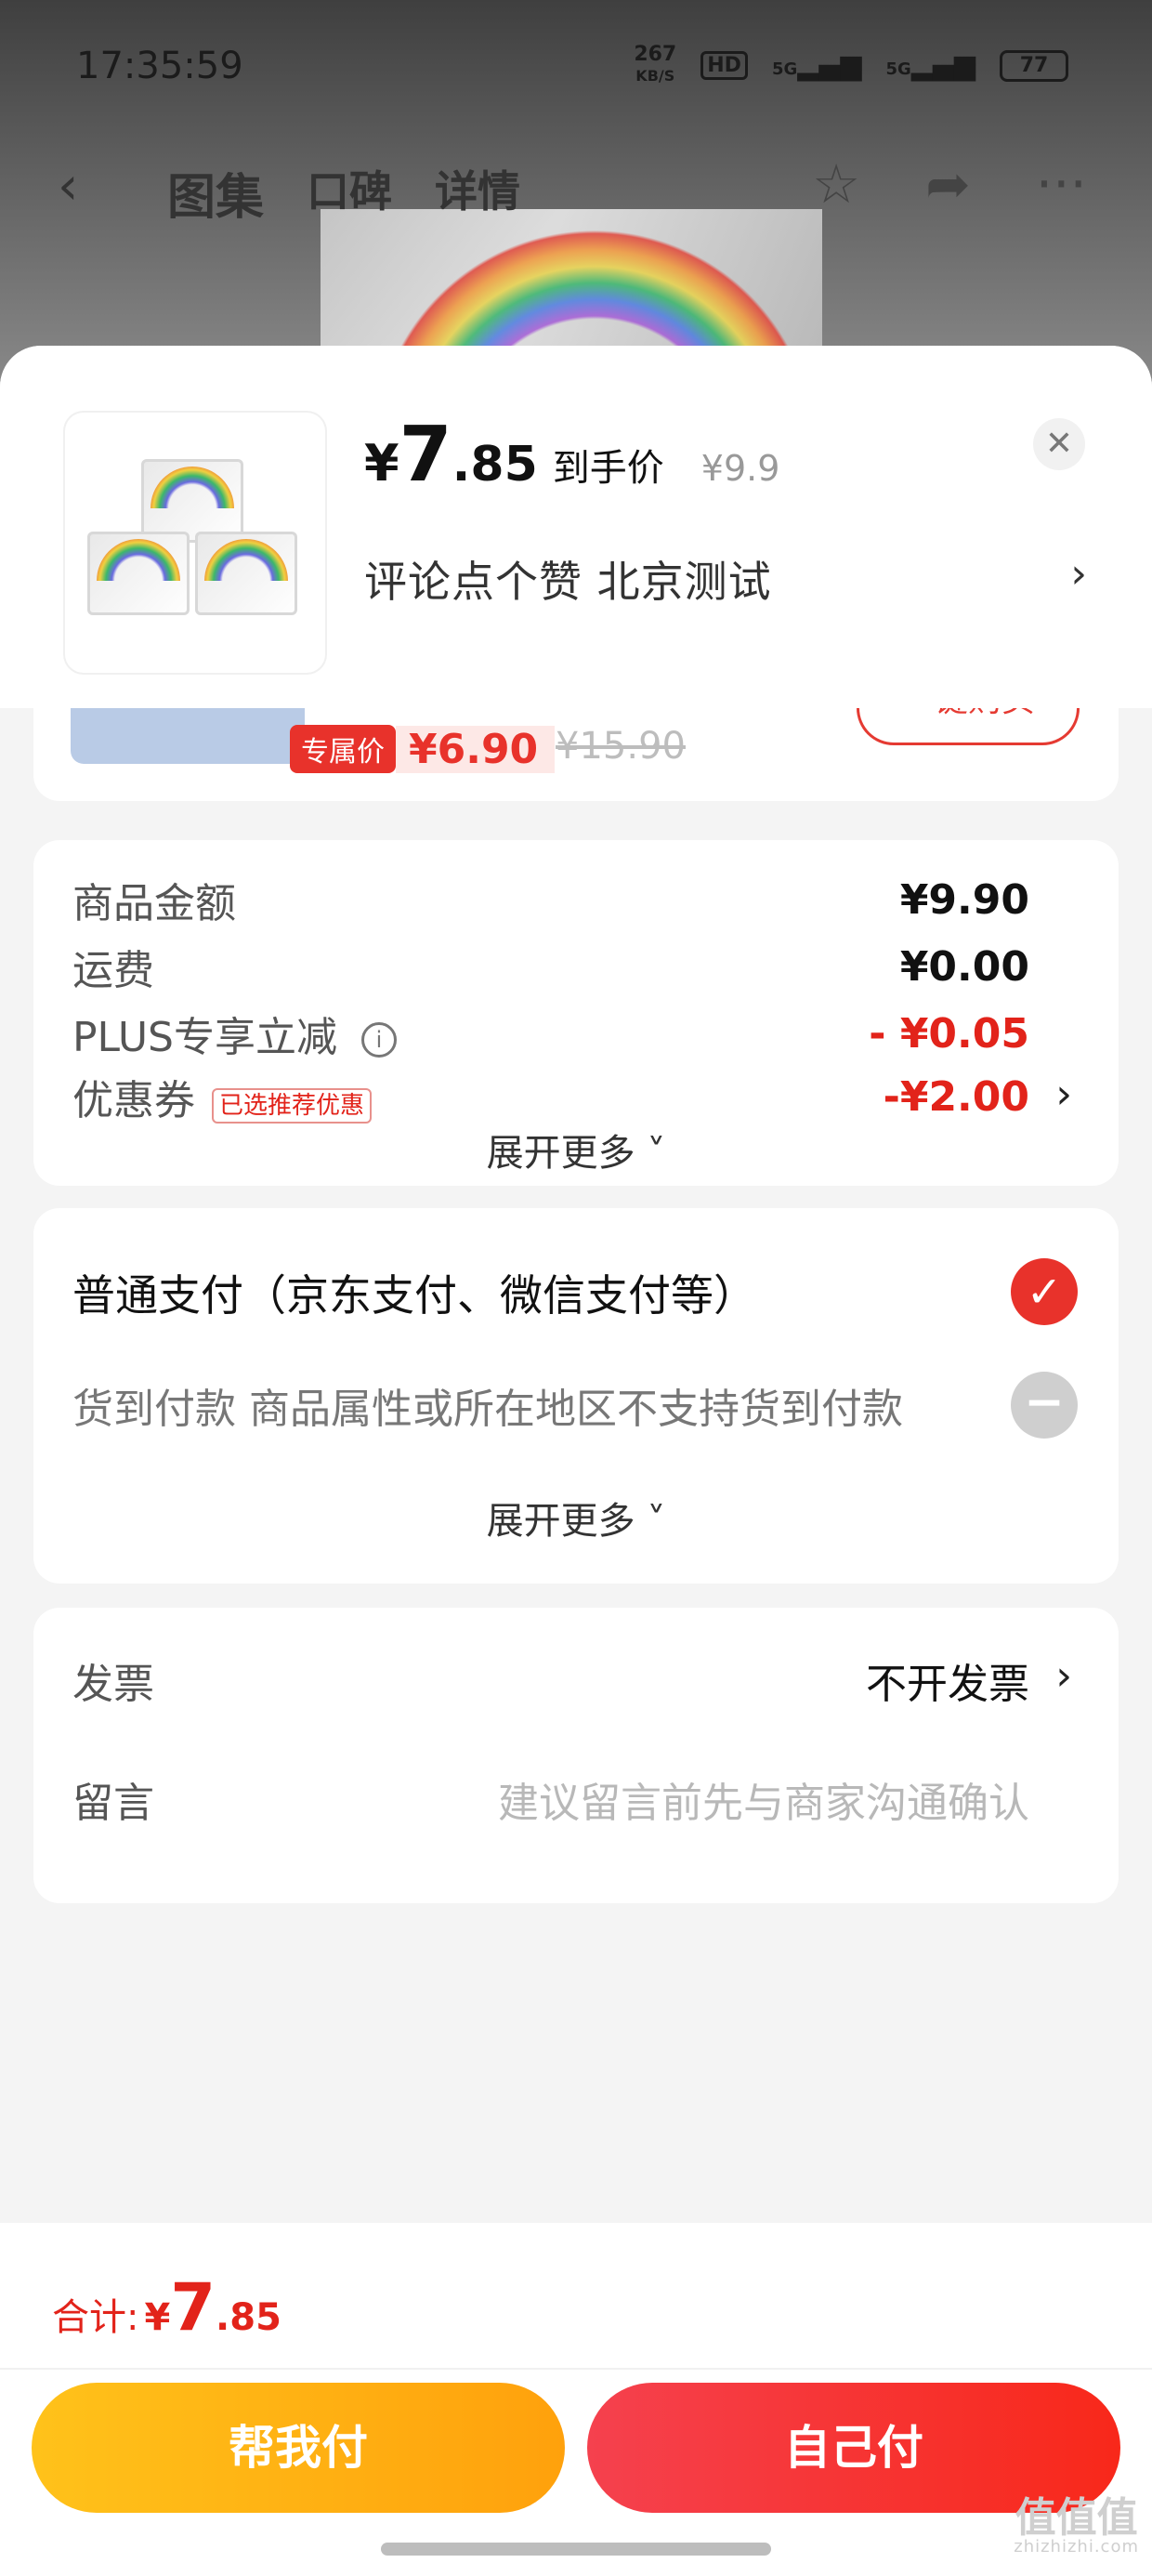 This screenshot has width=1152, height=2576. Describe the element at coordinates (576, 187) in the screenshot. I see `top-nav: ‹ 图集 口碑 详情 ☆ ➦ ···` at that location.